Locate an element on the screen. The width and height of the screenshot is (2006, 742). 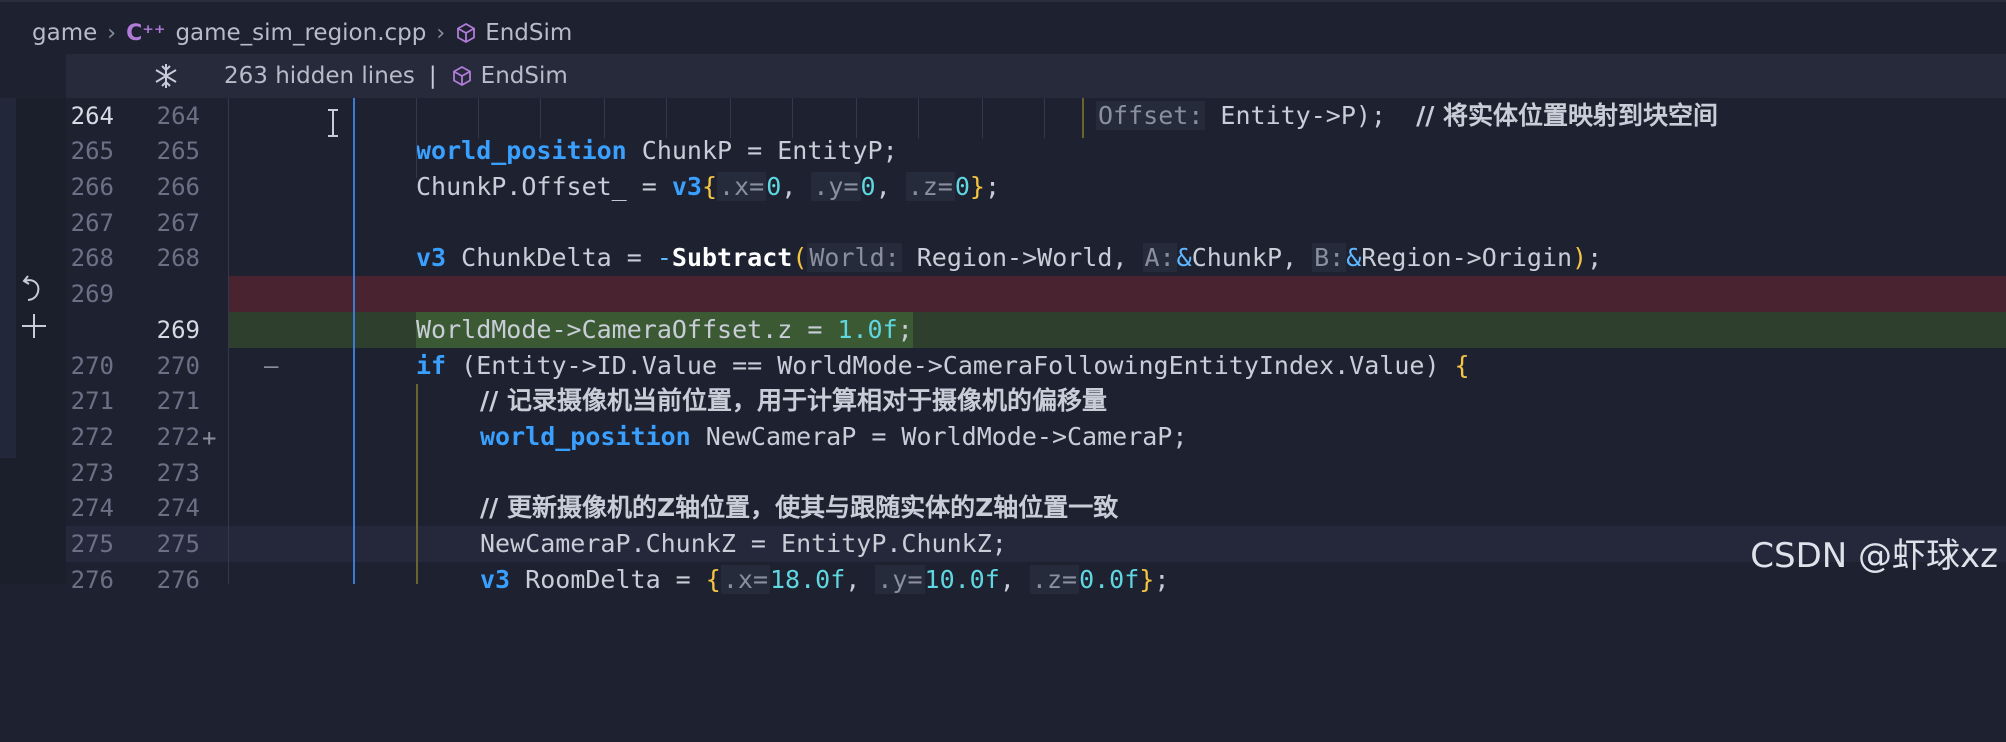
code-number: 18.0f is located at coordinates (808, 579).